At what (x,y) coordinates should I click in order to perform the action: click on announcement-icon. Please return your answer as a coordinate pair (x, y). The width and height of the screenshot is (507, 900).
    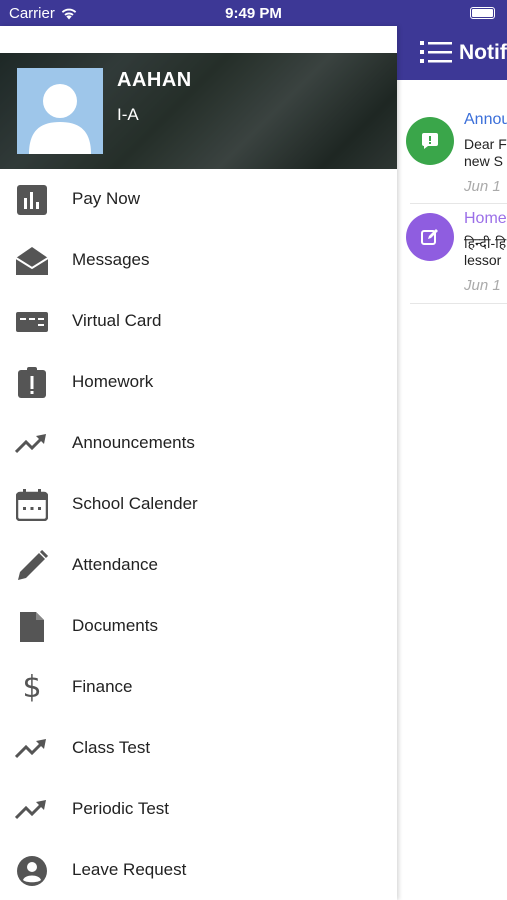
    Looking at the image, I should click on (430, 141).